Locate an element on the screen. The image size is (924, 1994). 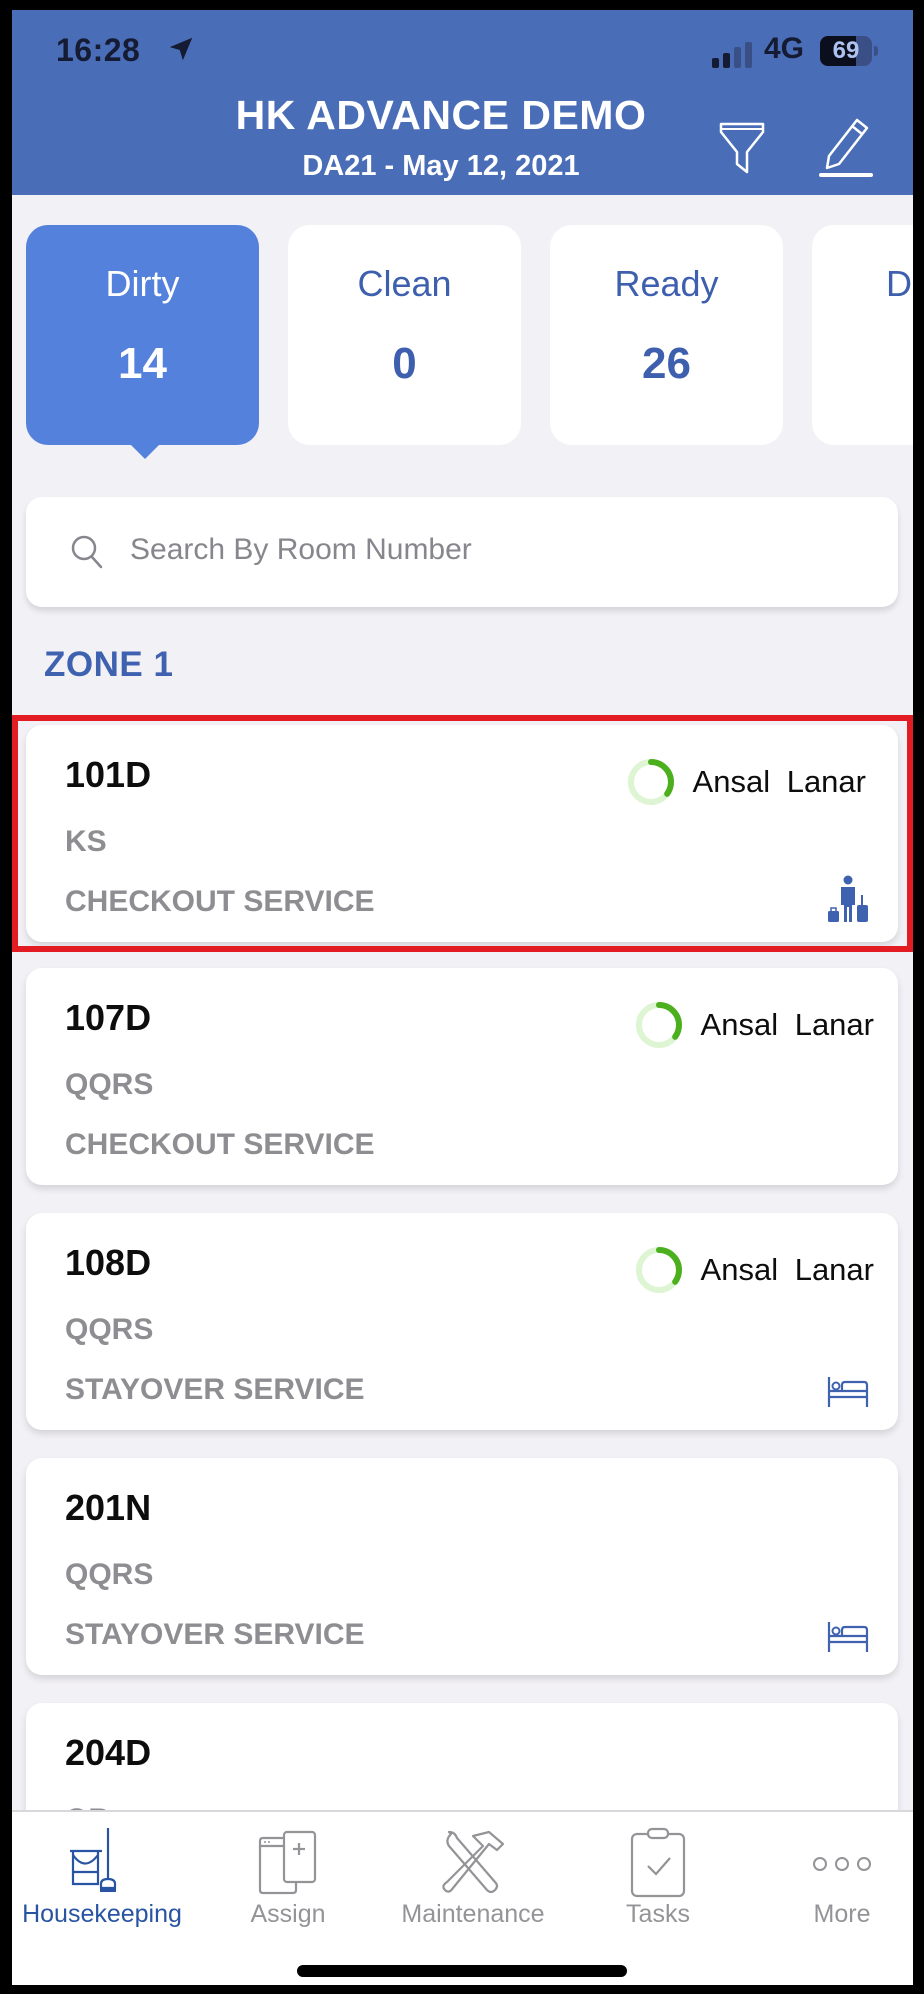
network-type: 4G is located at coordinates (784, 48).